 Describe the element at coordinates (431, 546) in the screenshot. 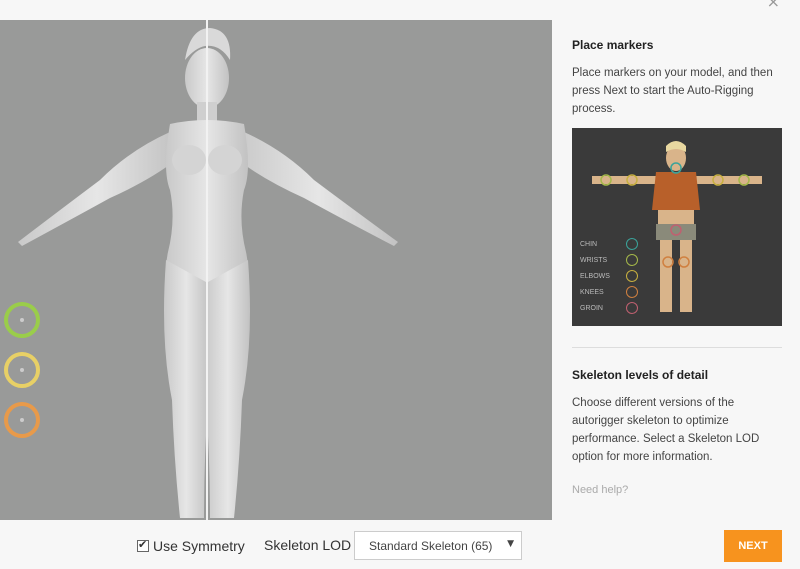

I see `skeleton-lod-value: Standard Skeleton (65)` at that location.